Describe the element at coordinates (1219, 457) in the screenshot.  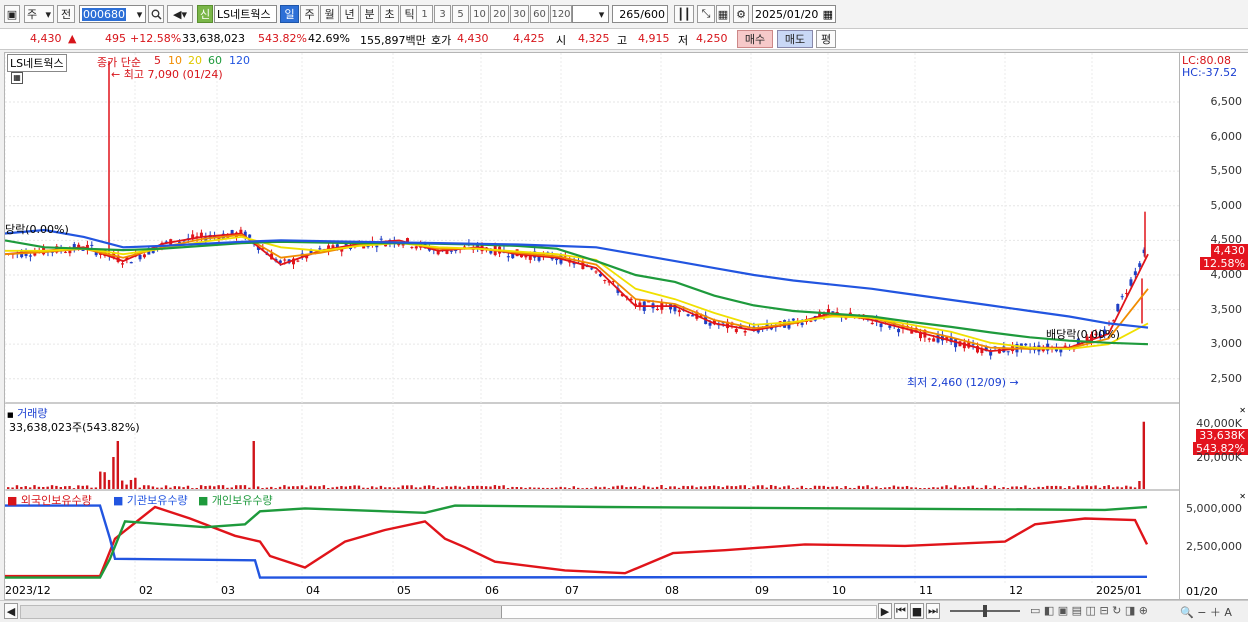
I see `vol-tick: 20,000K` at that location.